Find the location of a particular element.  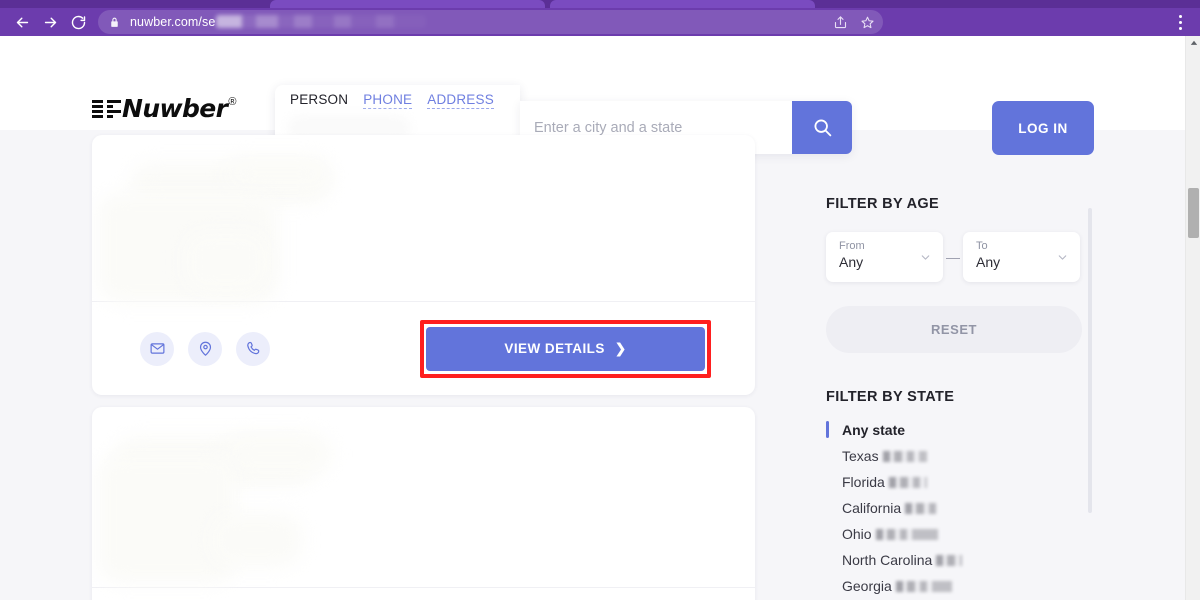

address-bar-url: nuwber.com/se is located at coordinates (278, 22).